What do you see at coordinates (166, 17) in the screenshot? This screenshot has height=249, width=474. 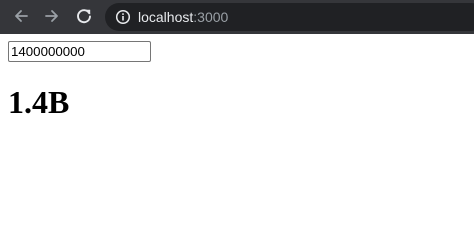 I see `url-host: localhost` at bounding box center [166, 17].